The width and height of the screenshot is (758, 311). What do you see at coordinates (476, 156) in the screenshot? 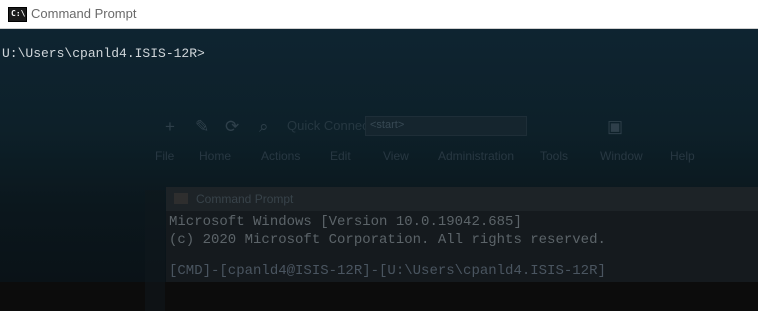
I see `menu-item: Administration` at bounding box center [476, 156].